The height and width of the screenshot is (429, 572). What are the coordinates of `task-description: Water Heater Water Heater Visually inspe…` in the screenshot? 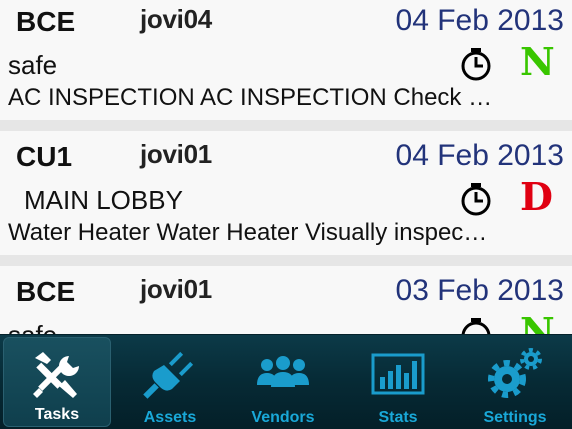 It's located at (248, 232).